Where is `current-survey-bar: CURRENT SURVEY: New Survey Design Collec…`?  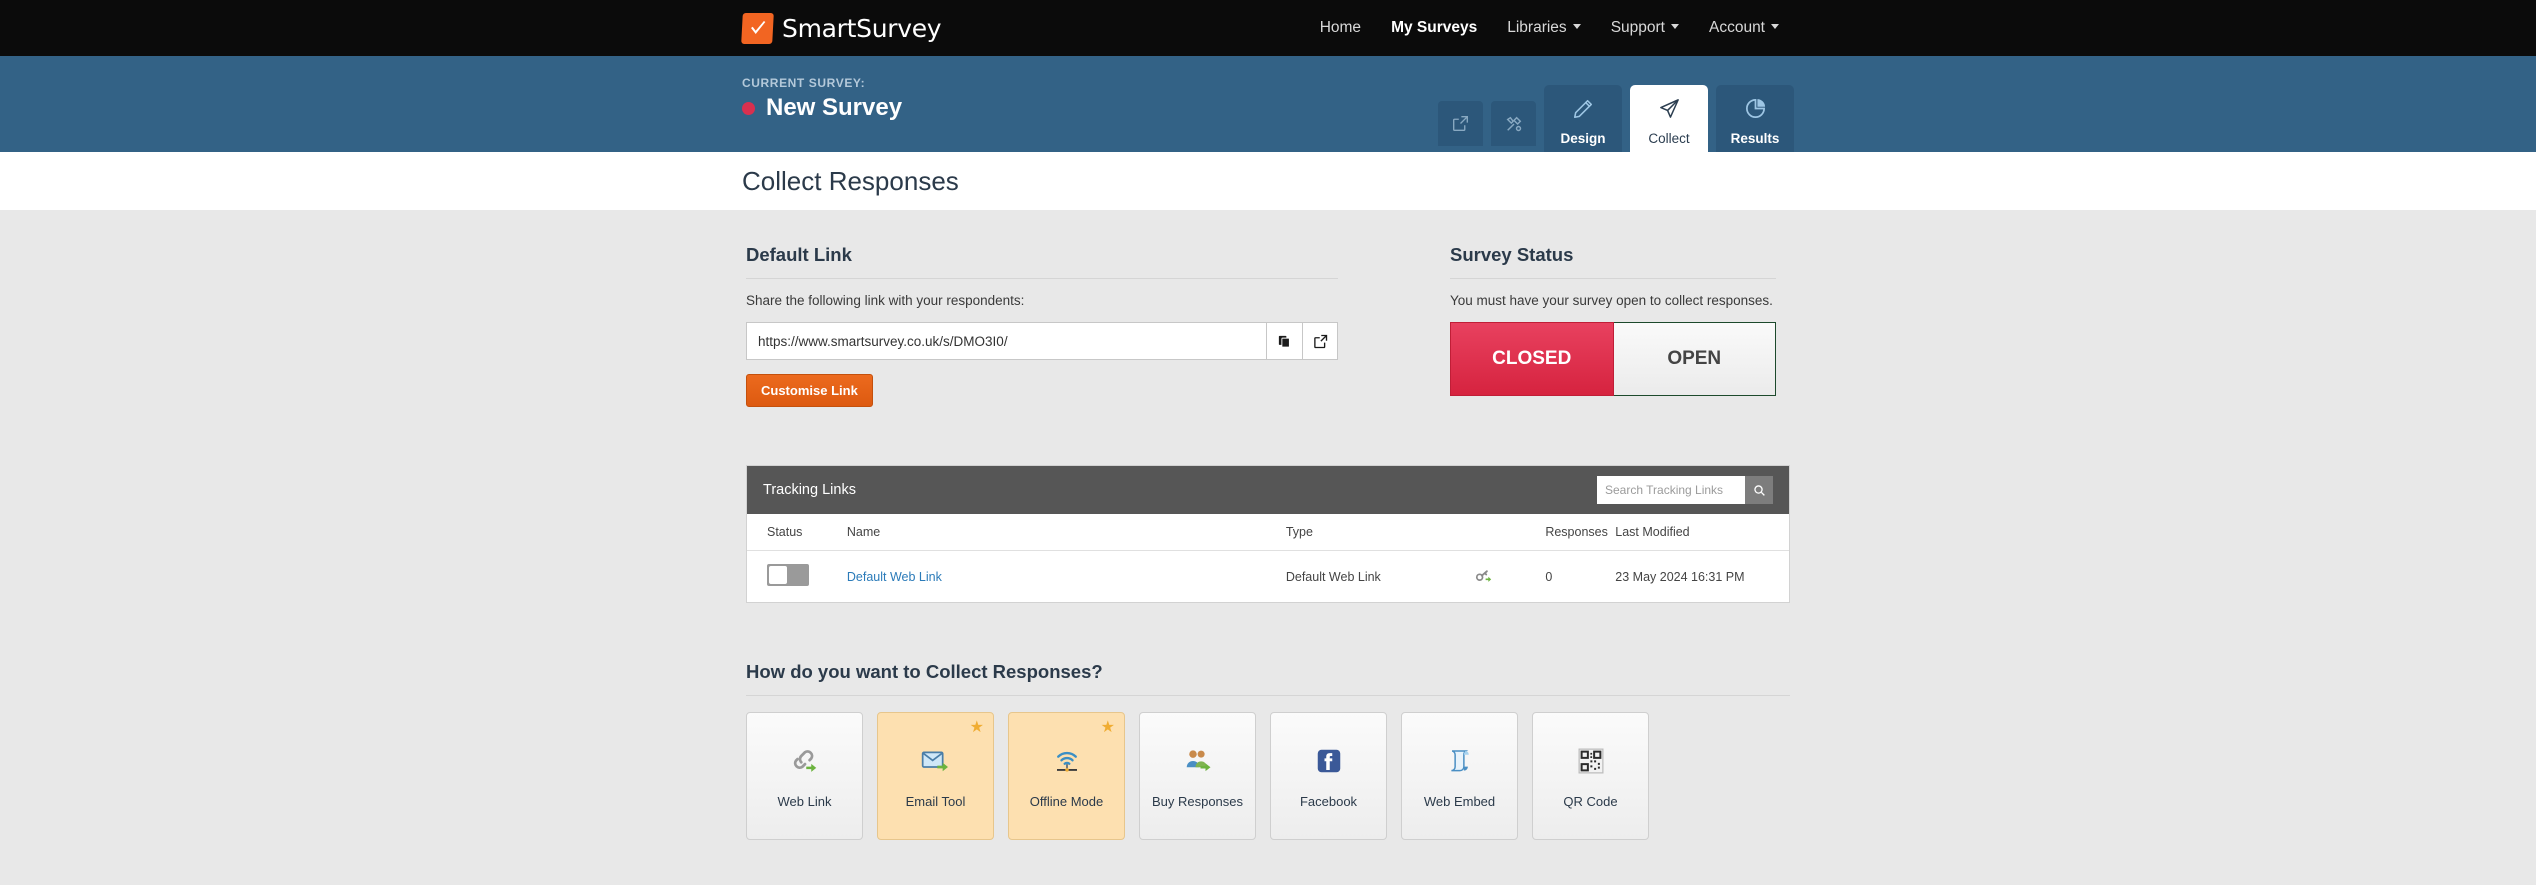 current-survey-bar: CURRENT SURVEY: New Survey Design Collec… is located at coordinates (1268, 104).